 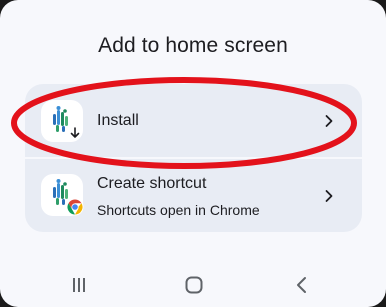 I want to click on recents-icon, so click(x=79, y=285).